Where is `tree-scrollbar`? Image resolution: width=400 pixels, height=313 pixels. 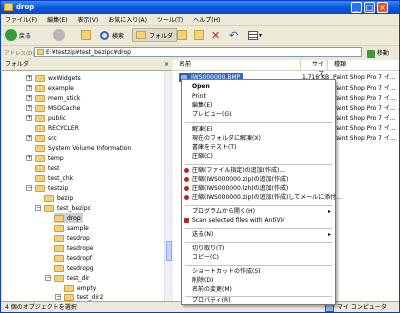
tree-scrollbar is located at coordinates (168, 186).